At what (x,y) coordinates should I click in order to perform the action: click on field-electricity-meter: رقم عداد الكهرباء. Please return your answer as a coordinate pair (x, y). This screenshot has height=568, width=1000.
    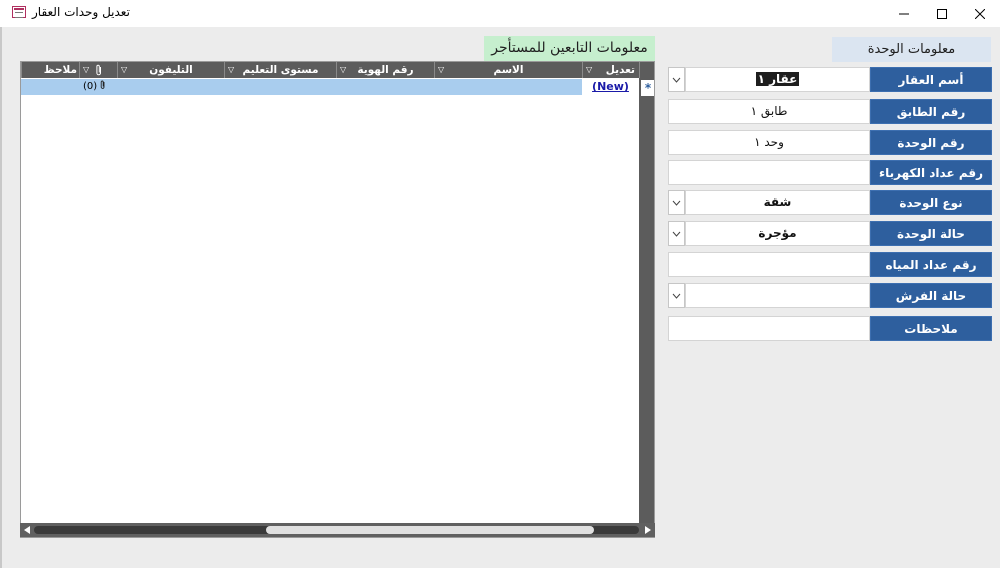
    Looking at the image, I should click on (830, 172).